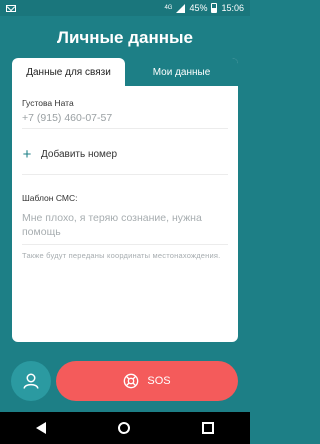 This screenshot has height=444, width=320. I want to click on page-title: Личные данные, so click(125, 37).